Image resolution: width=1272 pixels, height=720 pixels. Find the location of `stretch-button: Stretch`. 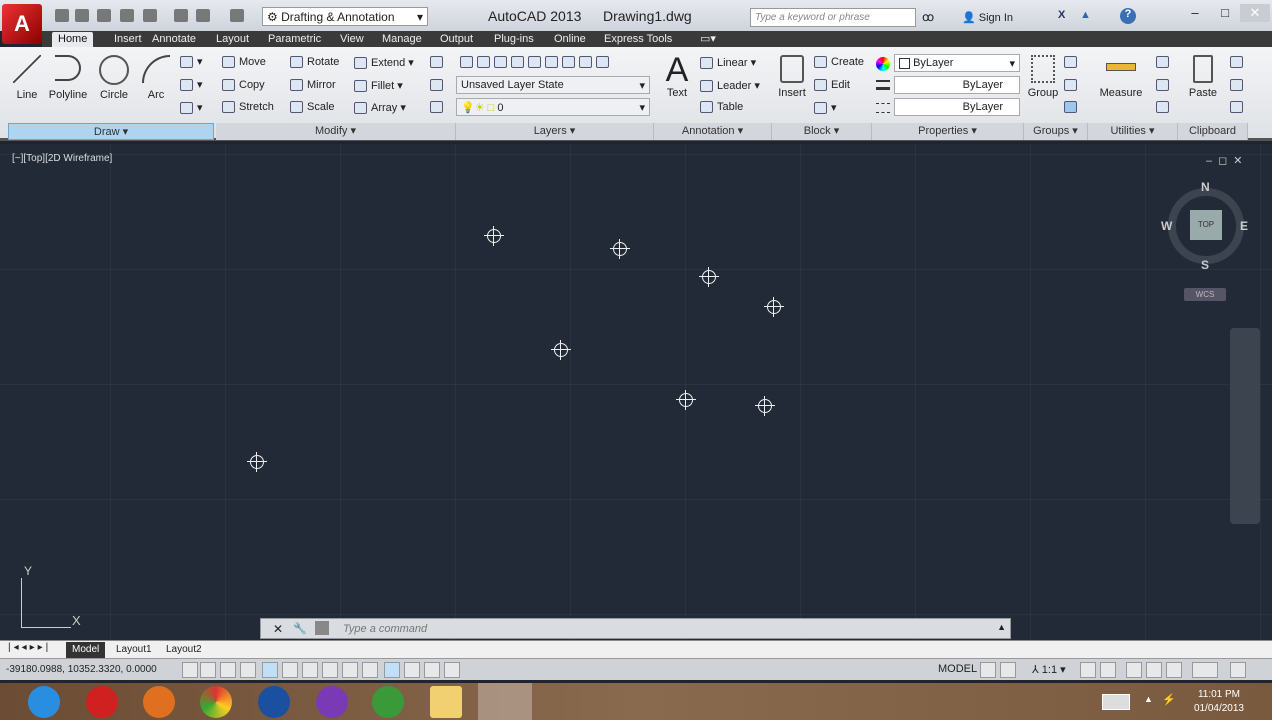

stretch-button: Stretch is located at coordinates (248, 107).